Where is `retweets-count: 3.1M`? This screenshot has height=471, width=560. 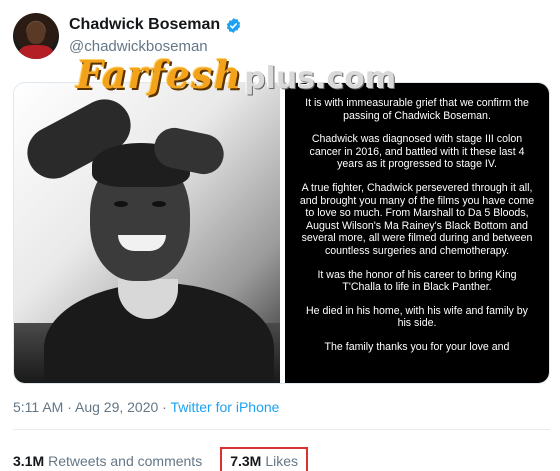
retweets-count: 3.1M is located at coordinates (29, 461).